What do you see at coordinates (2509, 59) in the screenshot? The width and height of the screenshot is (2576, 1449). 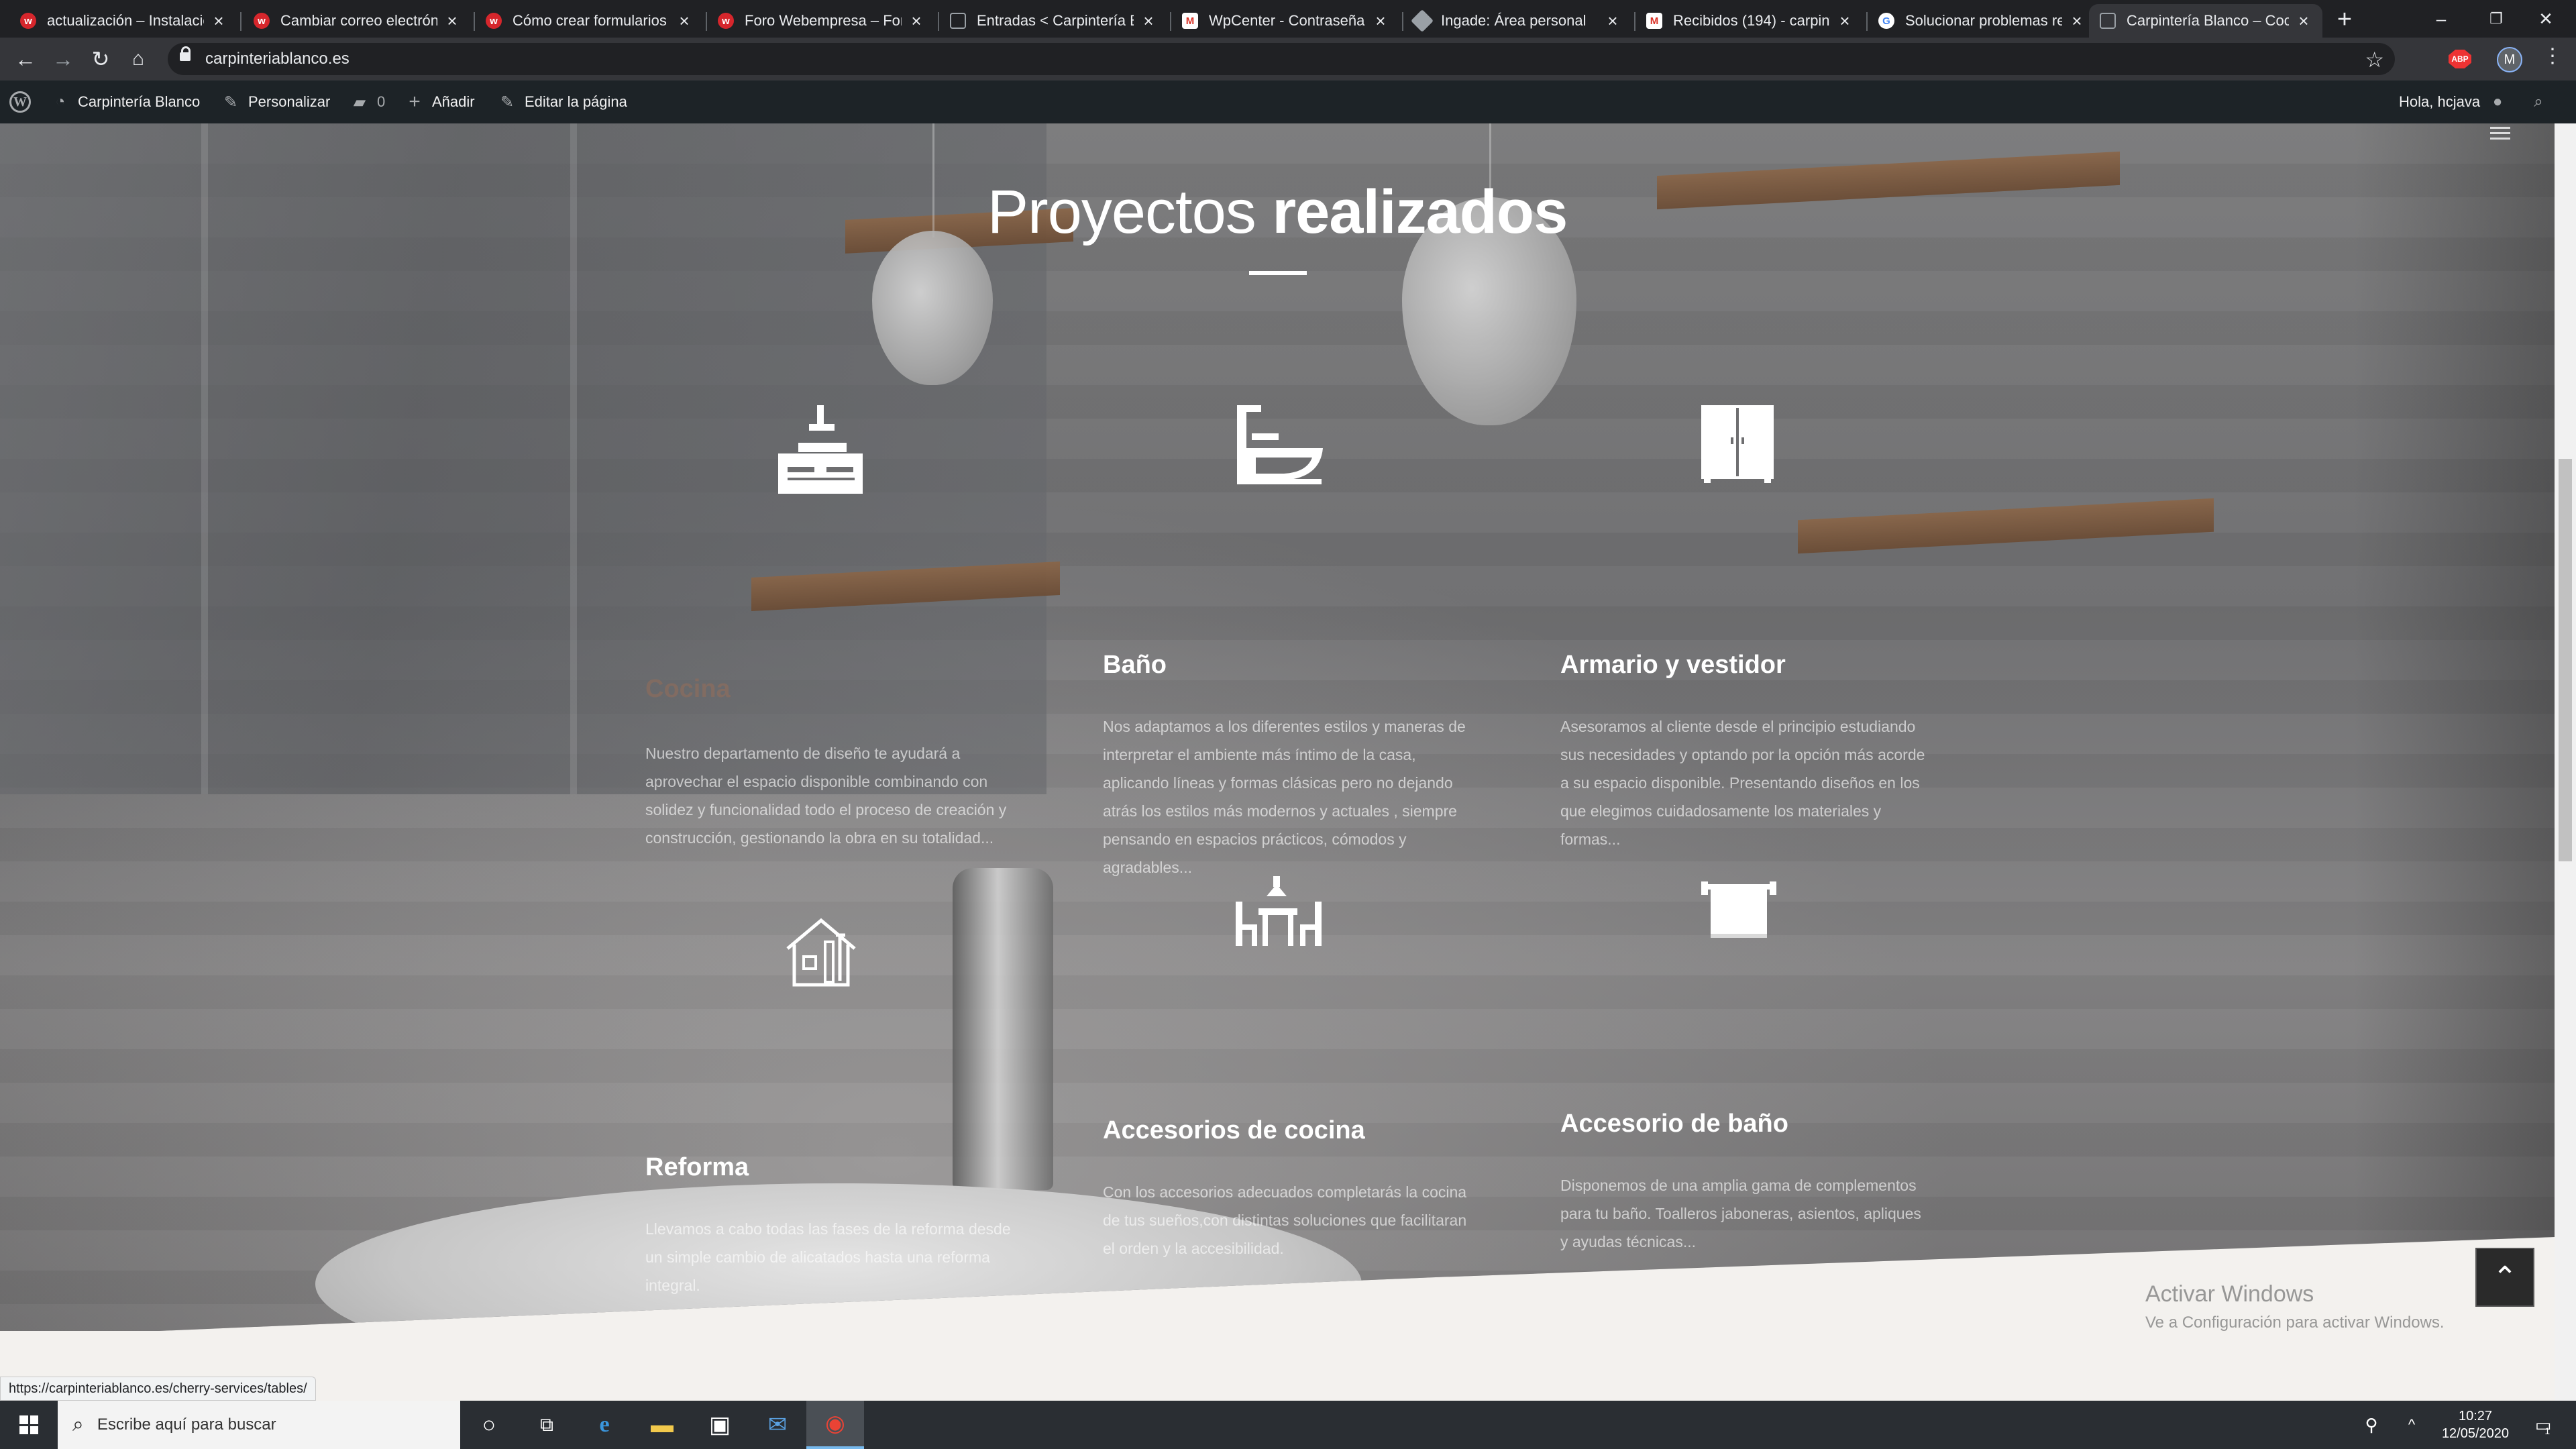 I see `profile-avatar: M` at bounding box center [2509, 59].